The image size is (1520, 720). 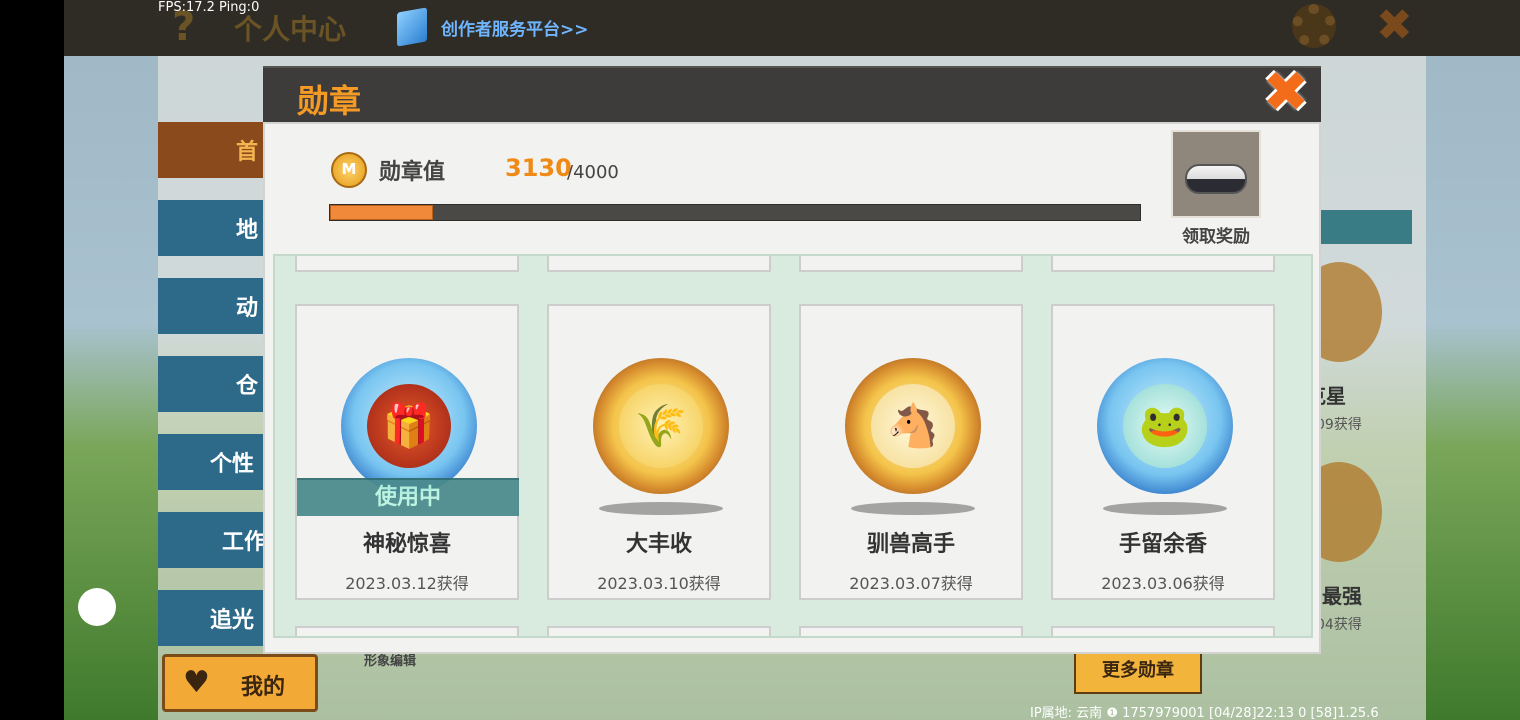 What do you see at coordinates (97, 607) in the screenshot?
I see `floating-button` at bounding box center [97, 607].